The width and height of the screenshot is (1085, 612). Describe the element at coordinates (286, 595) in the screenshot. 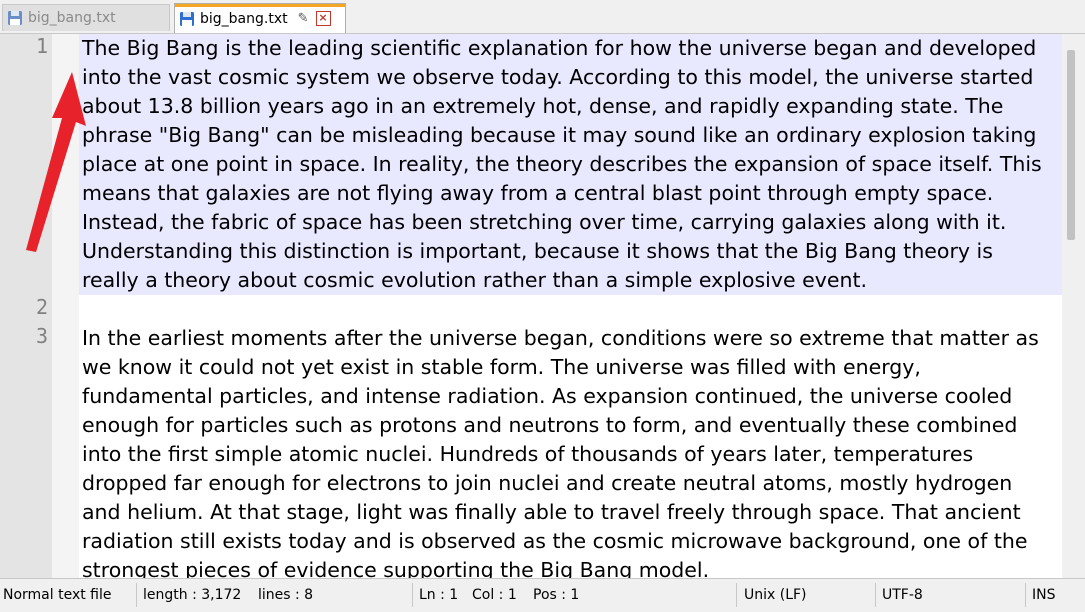

I see `status-lines: lines : 8` at that location.